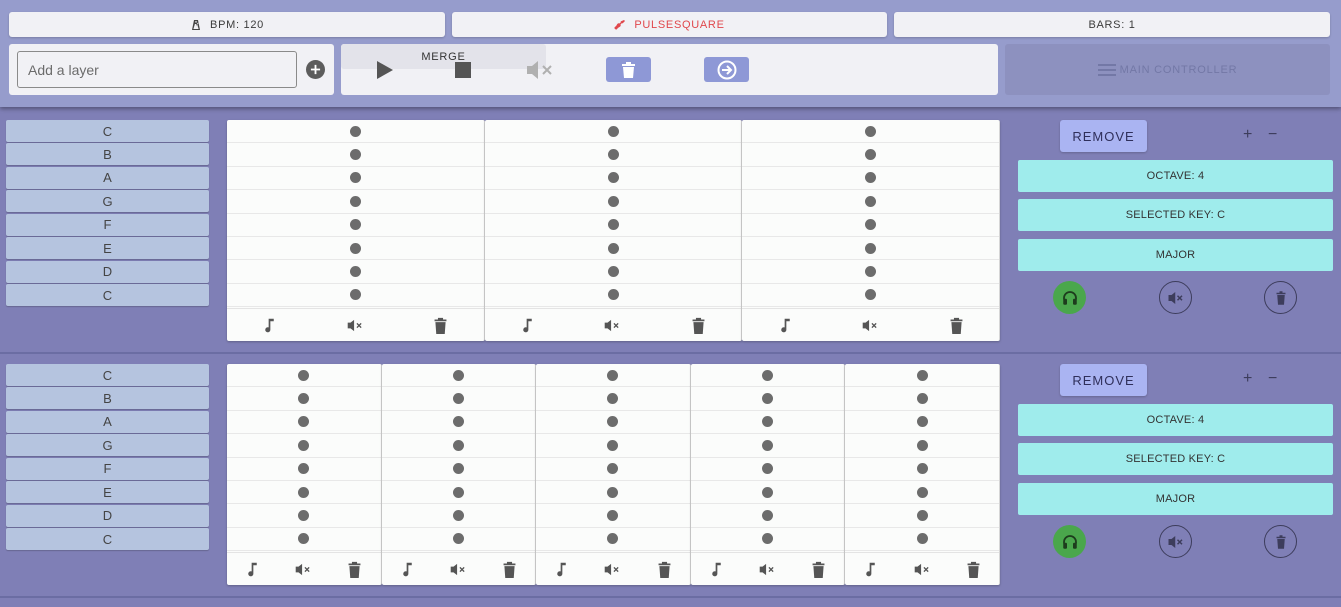 This screenshot has width=1341, height=607. What do you see at coordinates (107, 271) in the screenshot?
I see `key-button: D` at bounding box center [107, 271].